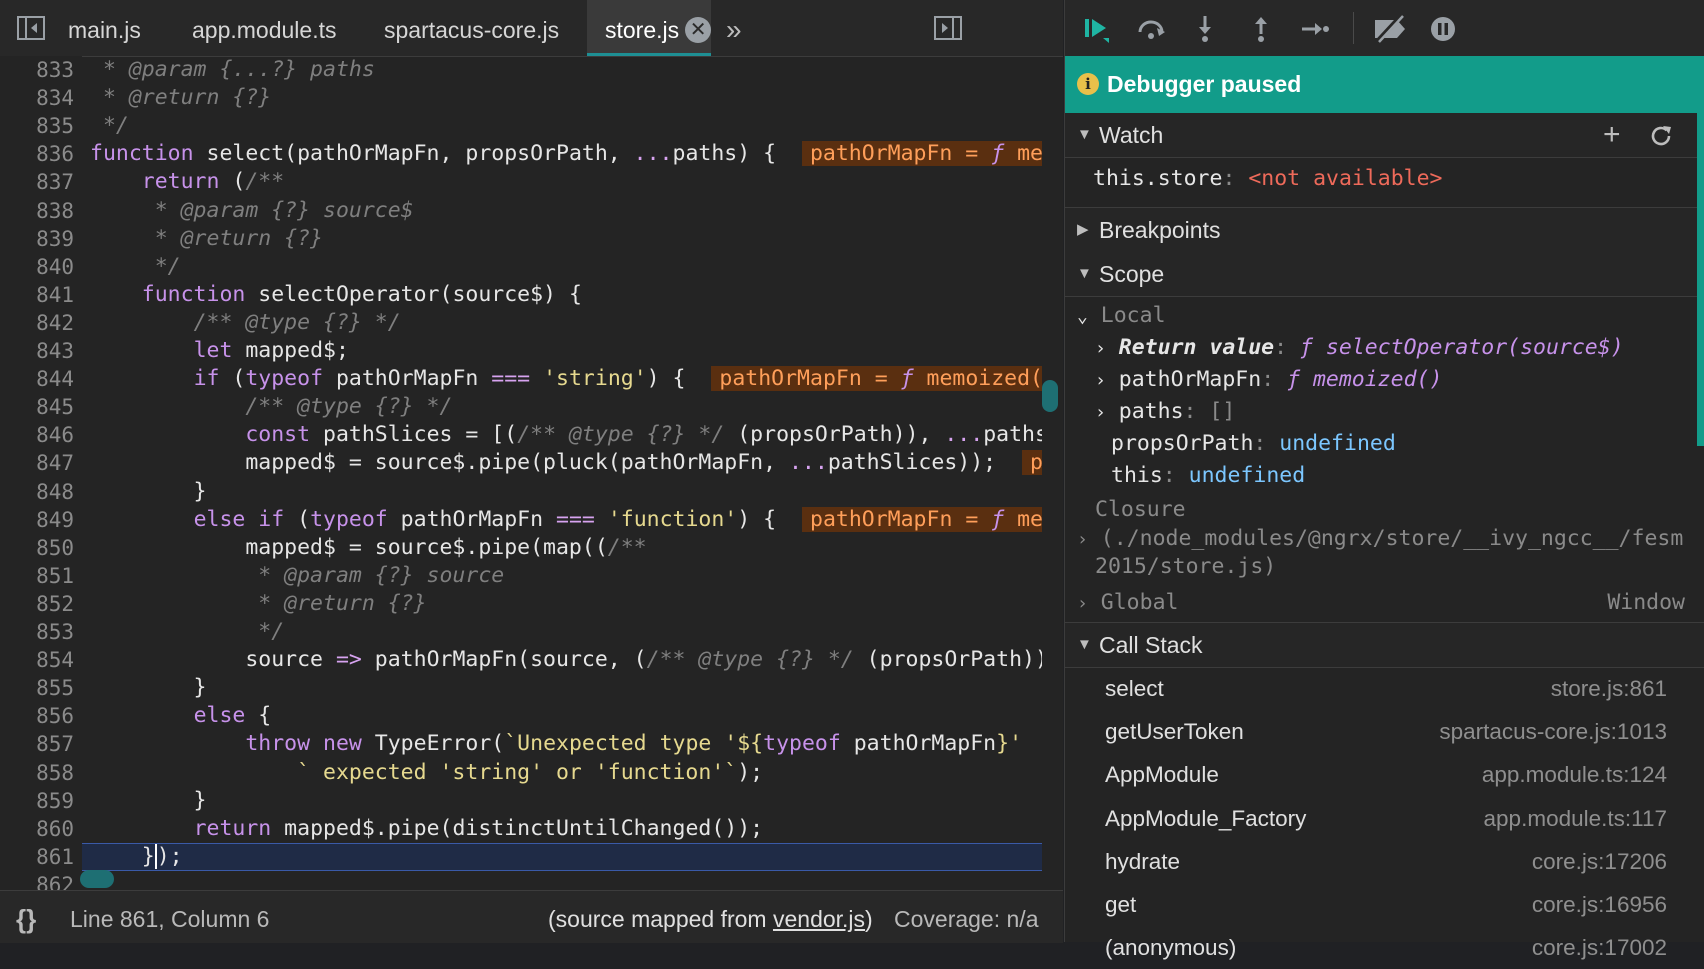 This screenshot has width=1704, height=969. Describe the element at coordinates (55, 744) in the screenshot. I see `line-number: 857` at that location.